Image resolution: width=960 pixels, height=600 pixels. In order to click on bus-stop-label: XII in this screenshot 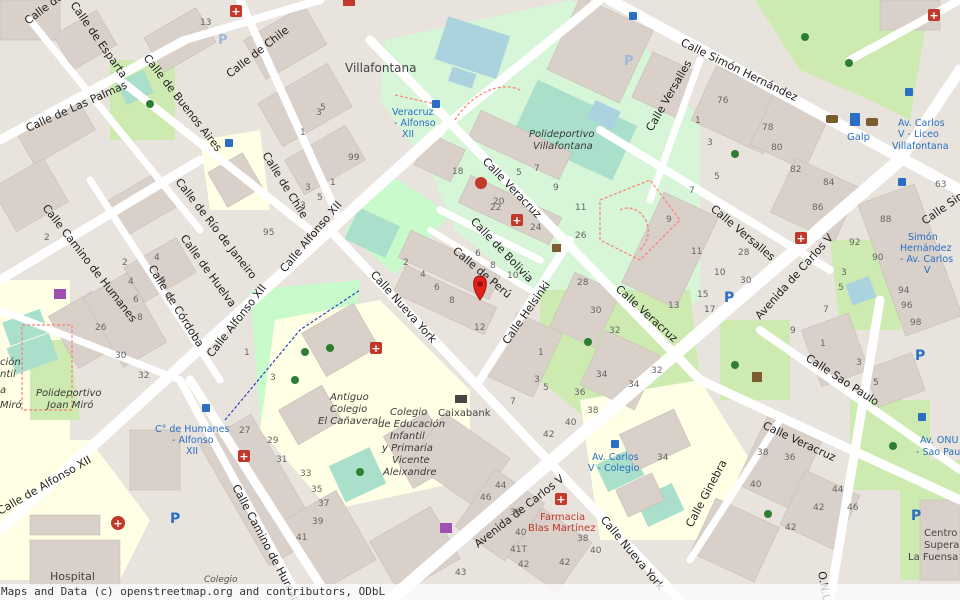, I will do `click(408, 134)`.